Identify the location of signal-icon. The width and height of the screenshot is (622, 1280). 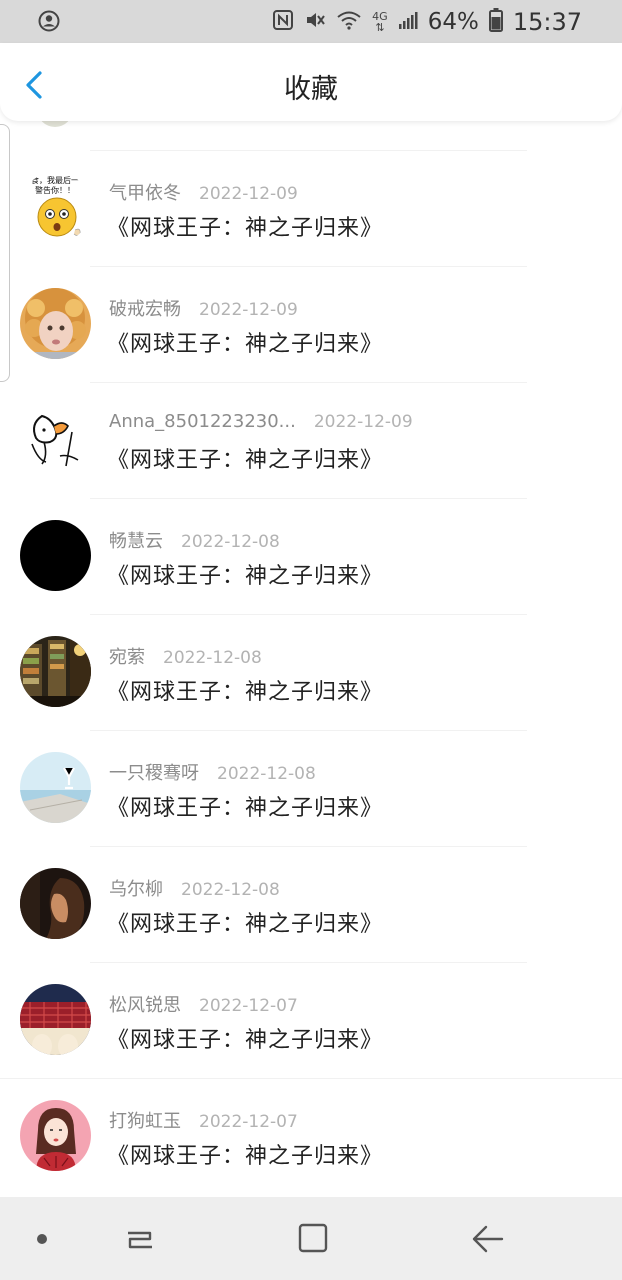
(408, 22).